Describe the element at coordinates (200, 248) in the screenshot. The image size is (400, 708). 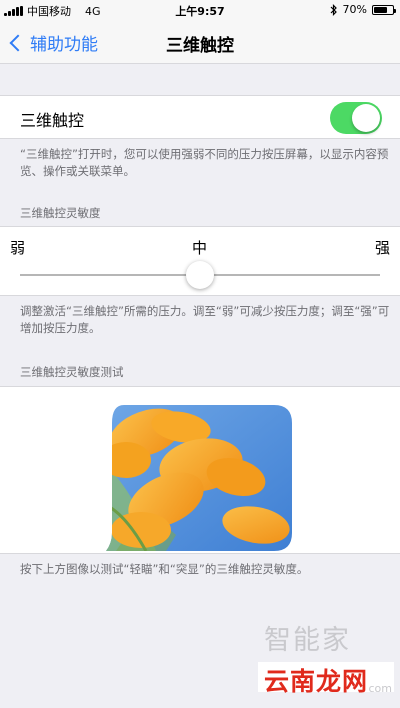
I see `slider-label-medium: 中` at that location.